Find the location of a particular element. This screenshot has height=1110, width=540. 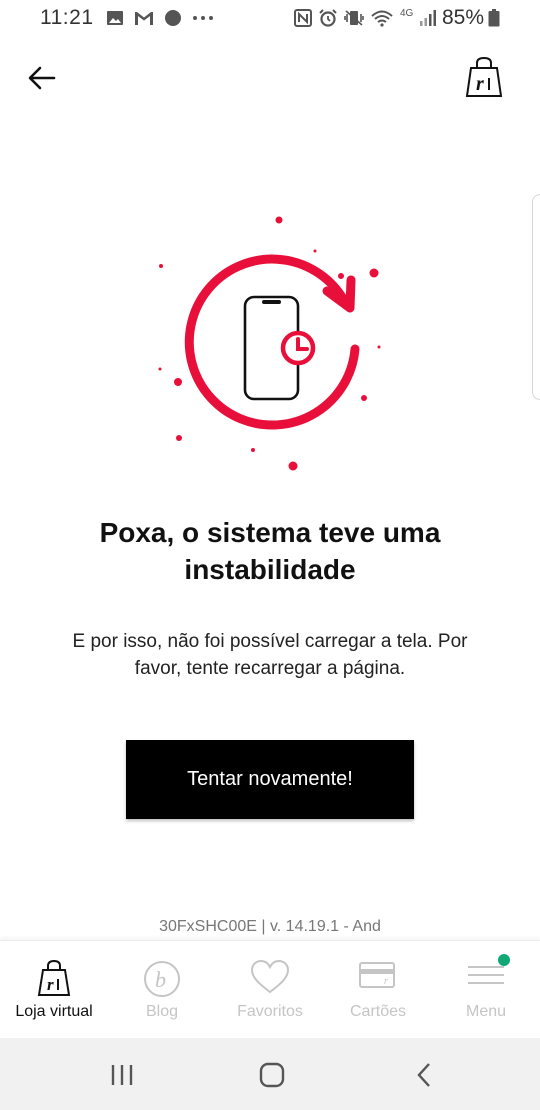

nav-item-cartoes: r Cartões is located at coordinates (378, 990).